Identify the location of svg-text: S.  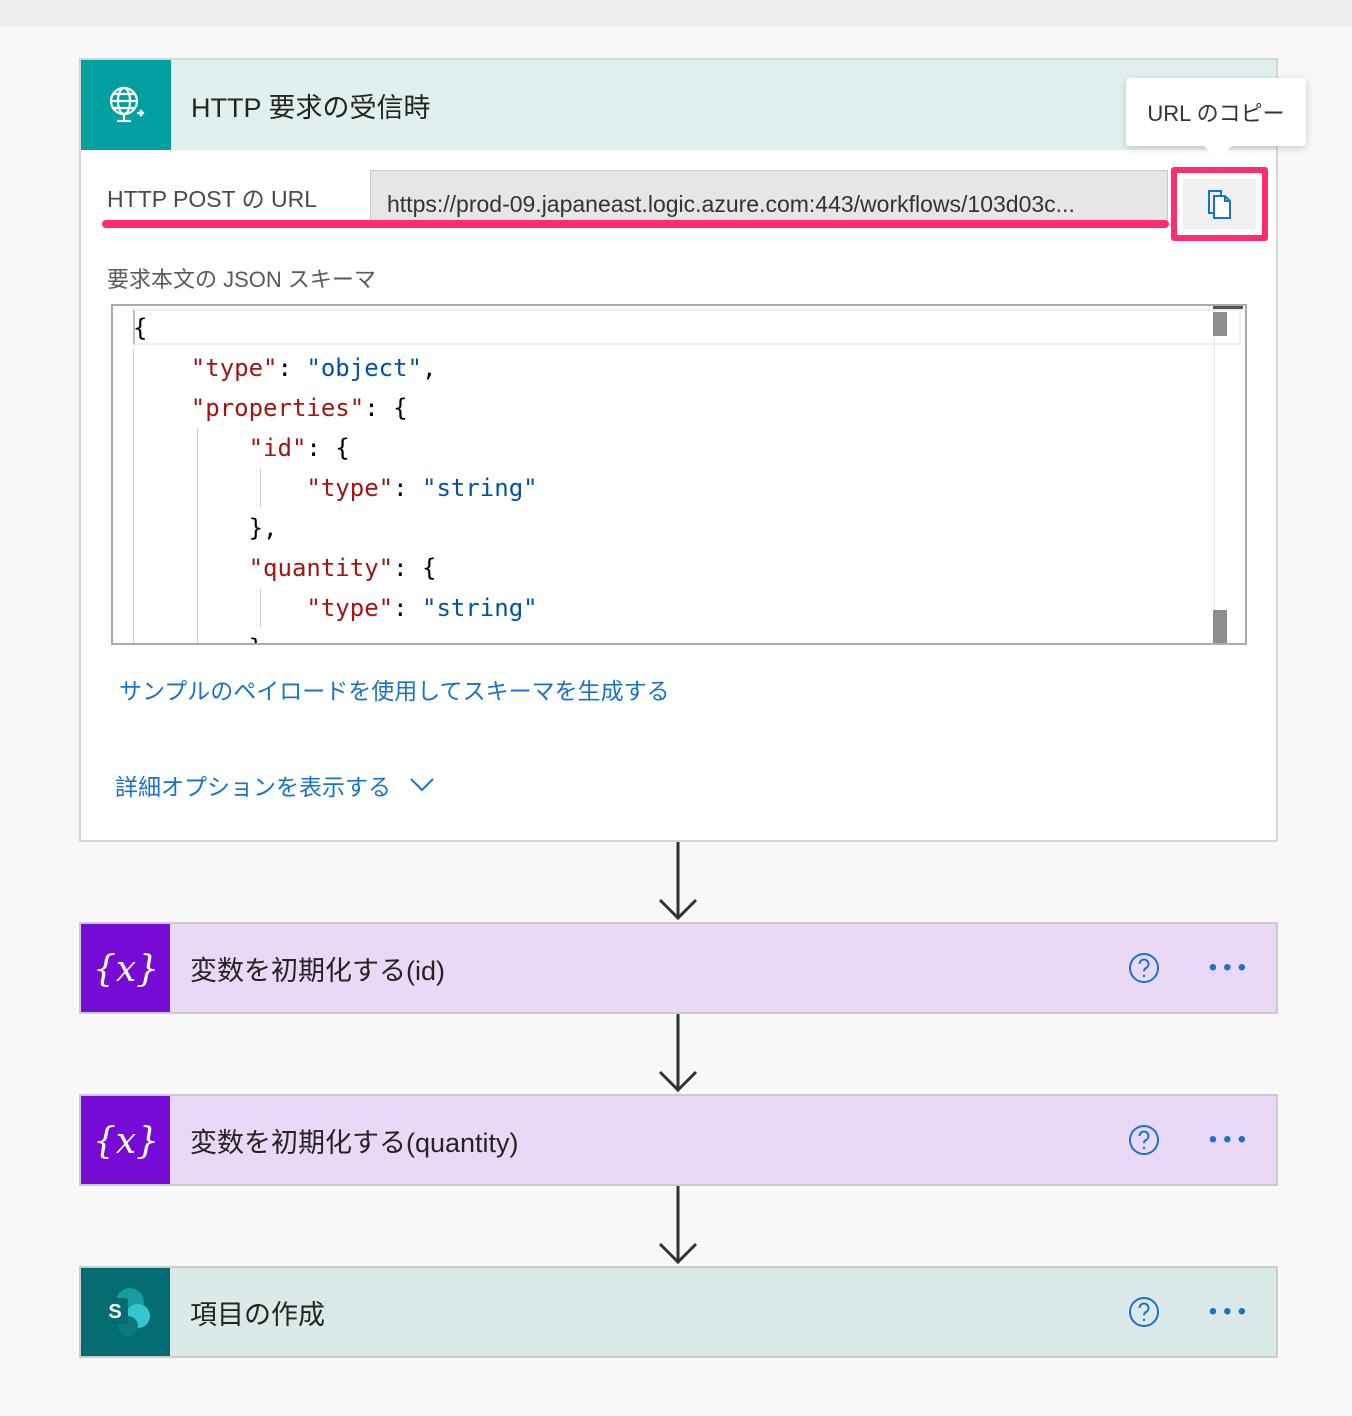
(114, 1312).